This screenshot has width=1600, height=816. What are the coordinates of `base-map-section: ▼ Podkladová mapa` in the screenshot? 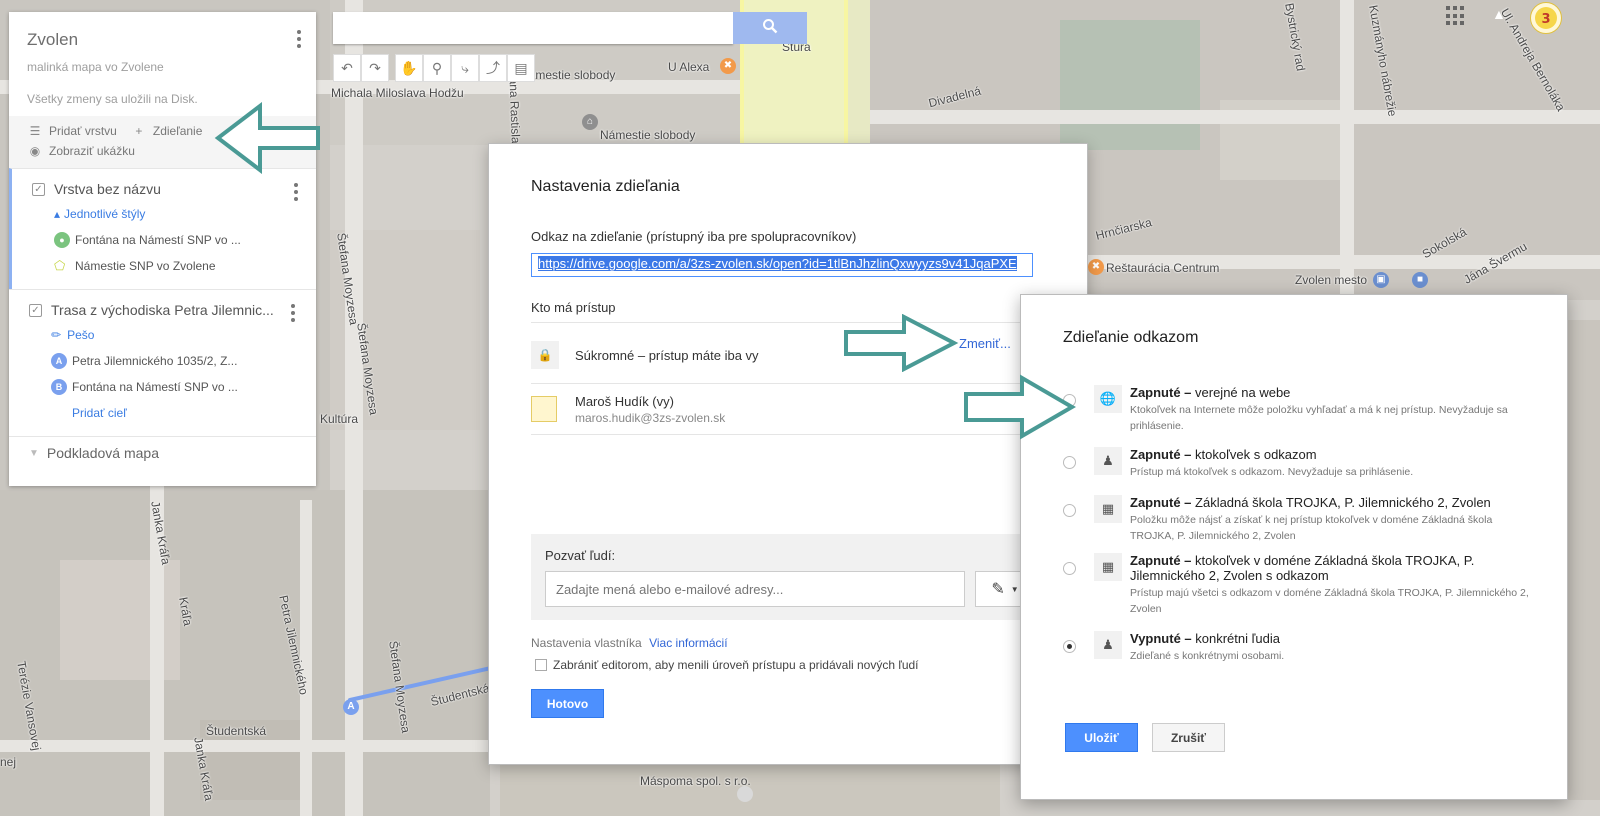 It's located at (162, 452).